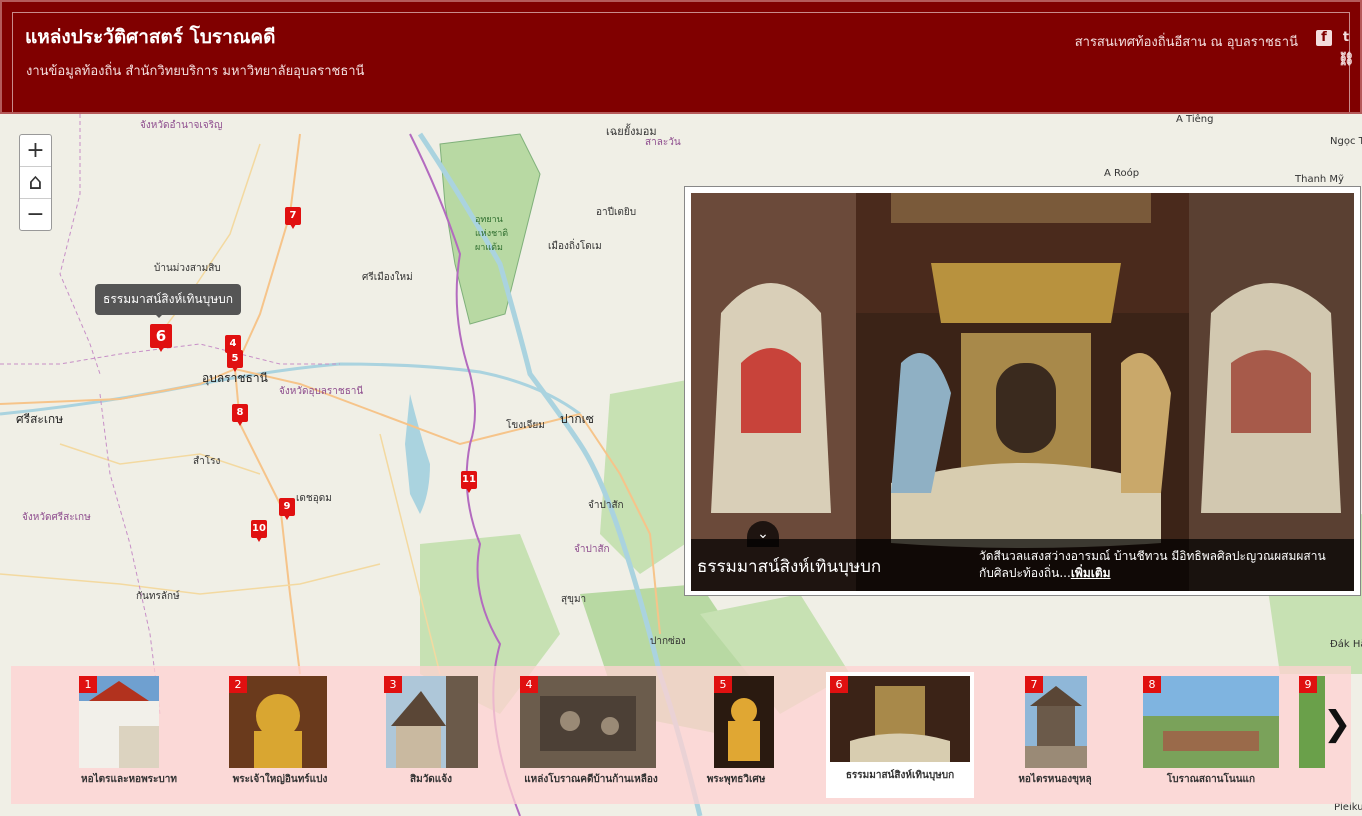  Describe the element at coordinates (839, 684) in the screenshot. I see `item-number: 6` at that location.